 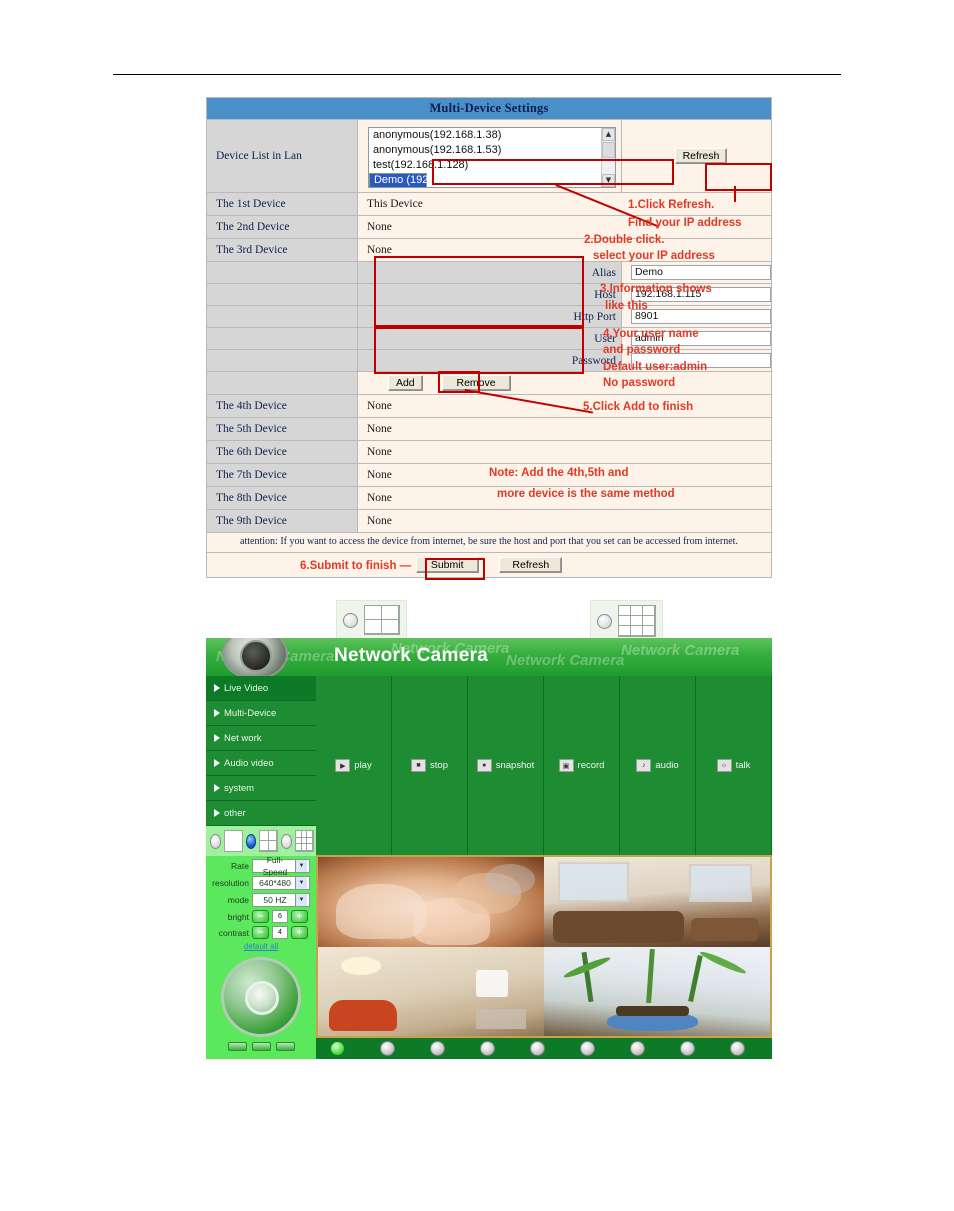 I want to click on rate-value: Full-Speed, so click(x=275, y=866).